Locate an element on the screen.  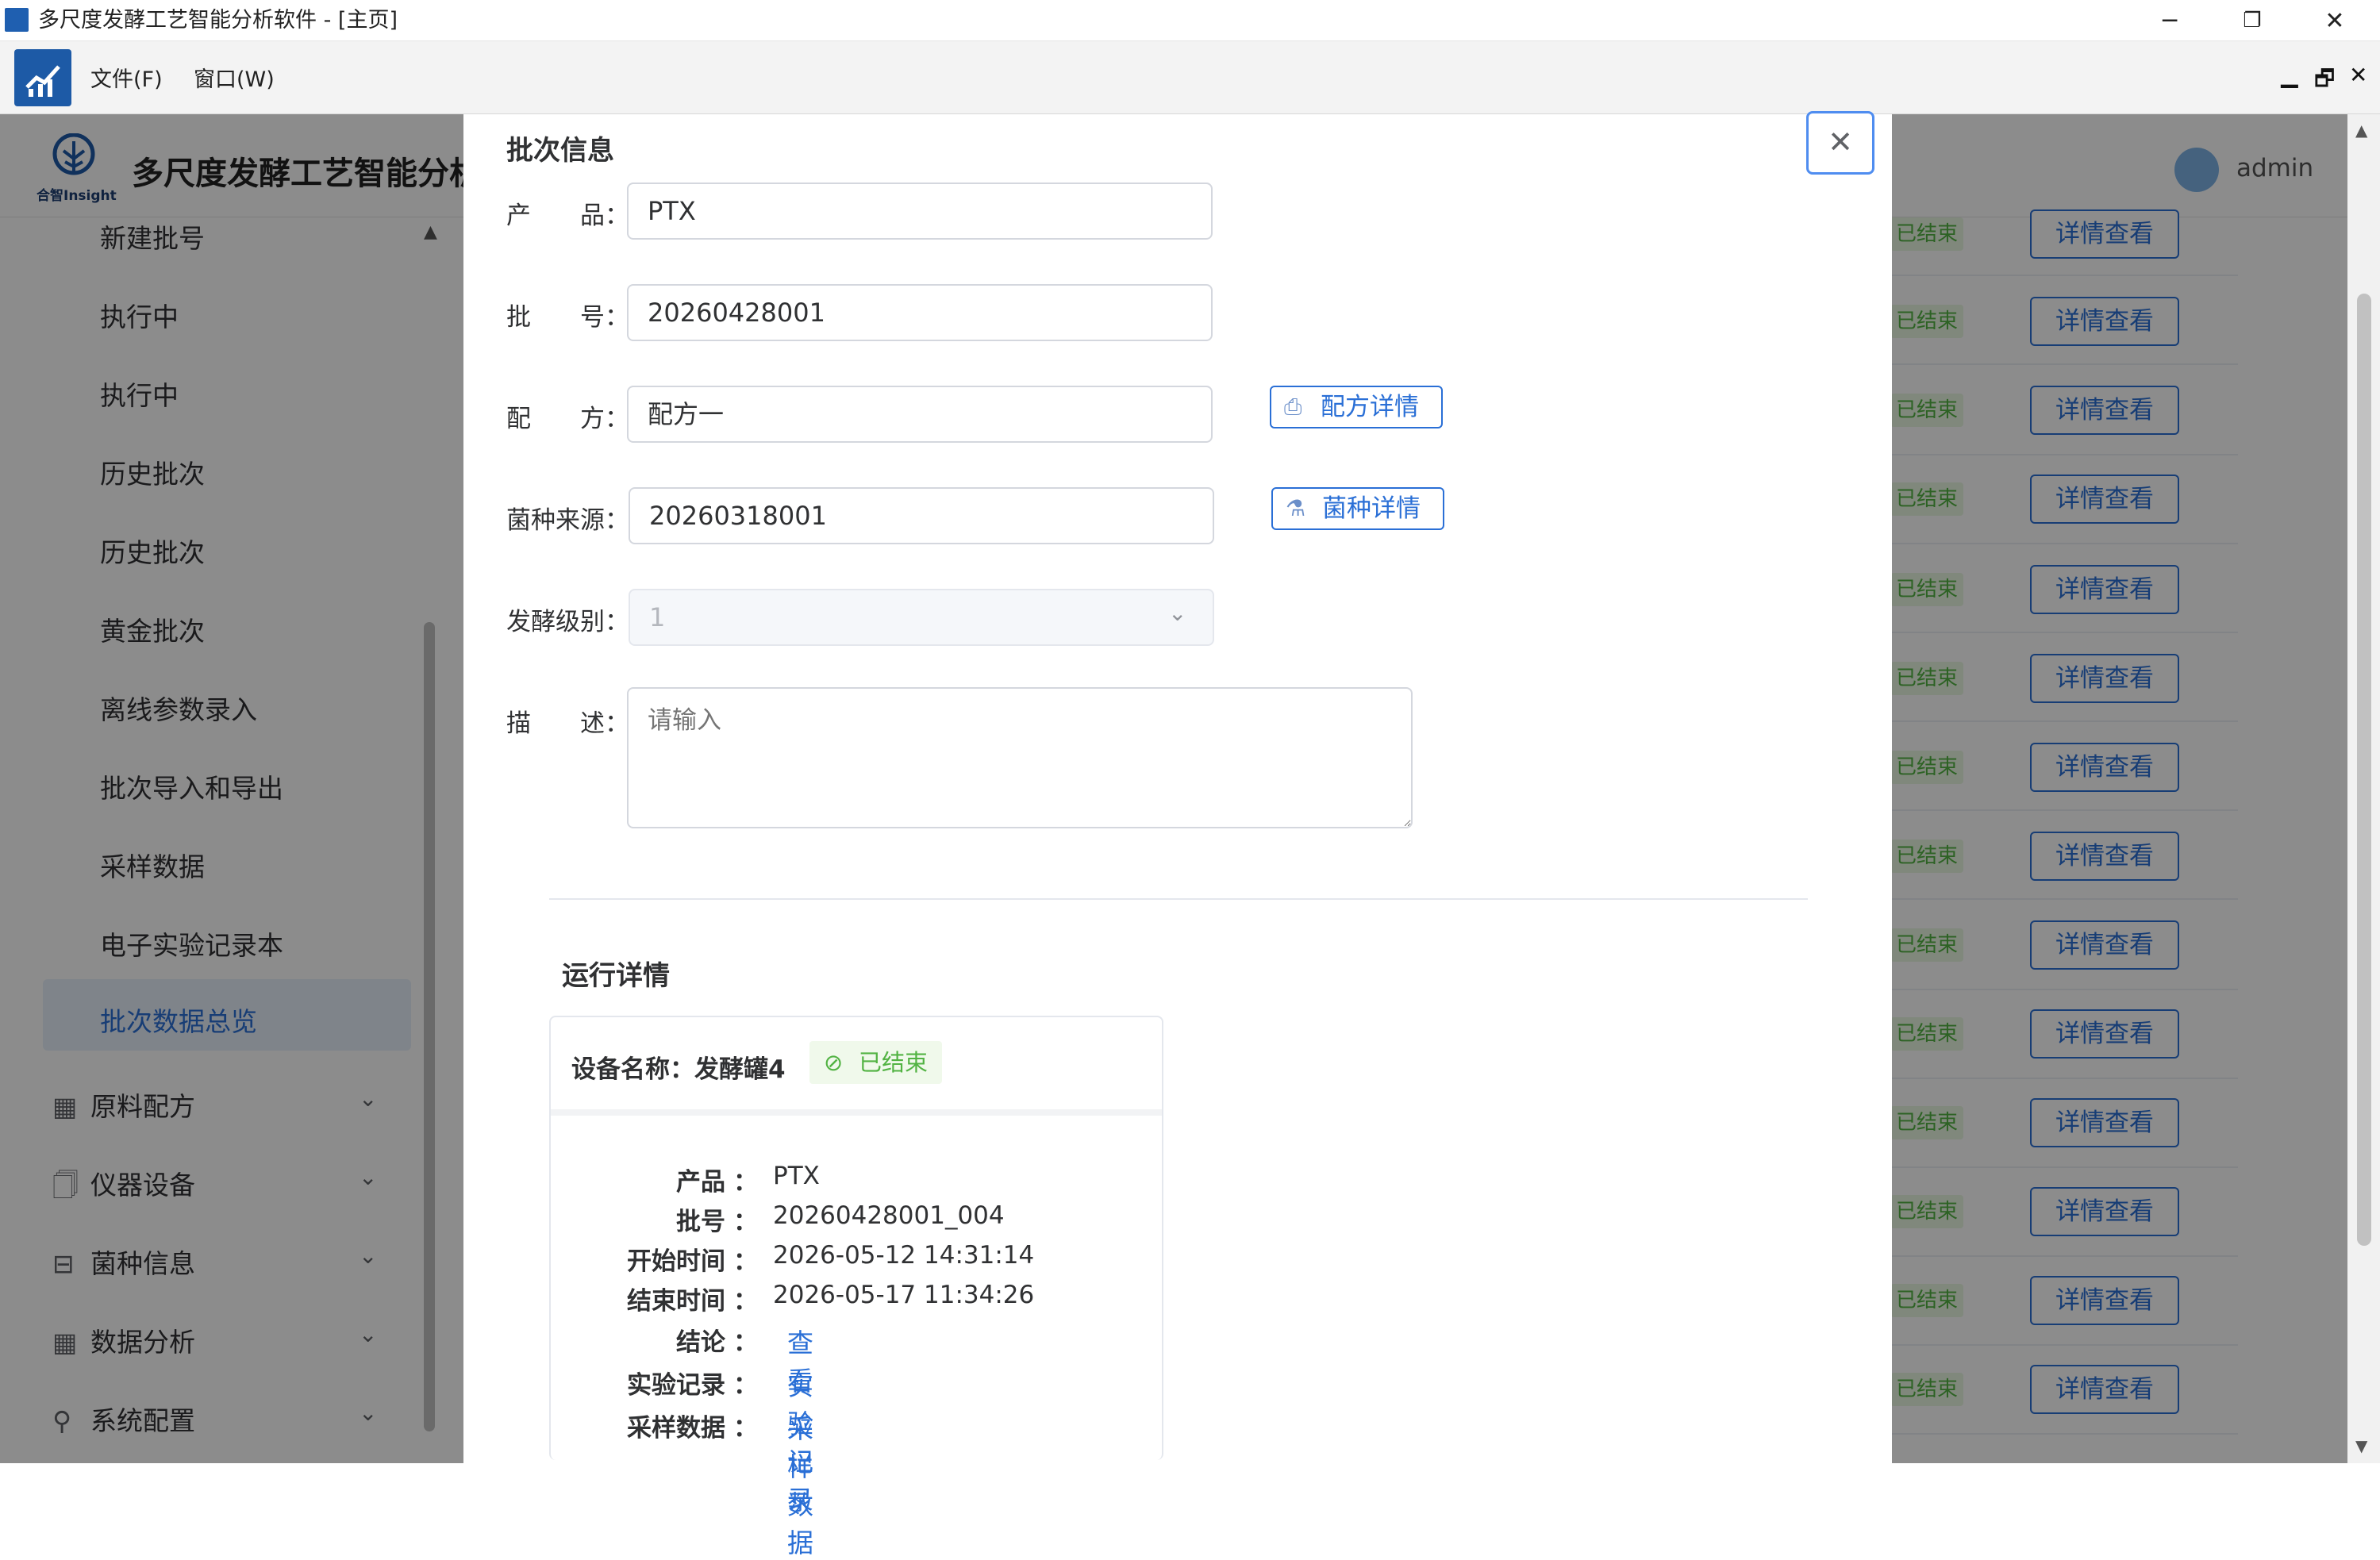
recipe-detail-button: ⎙ 配方详情 is located at coordinates (1356, 407).